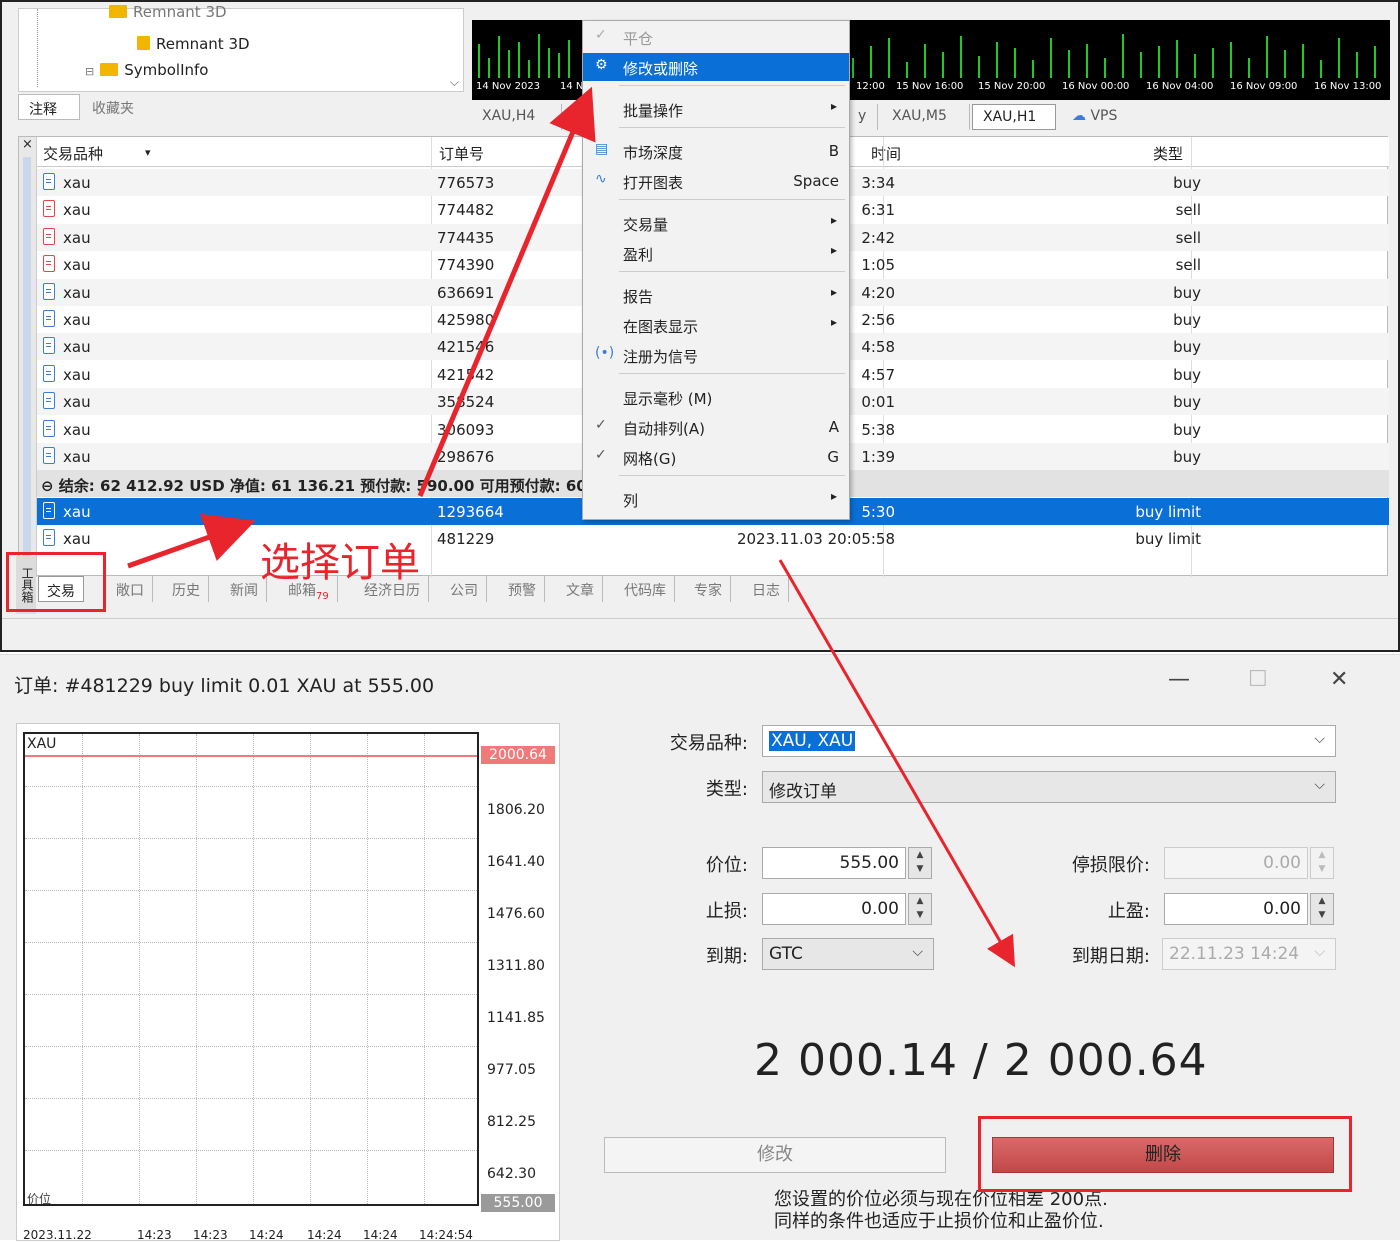  Describe the element at coordinates (454, 82) in the screenshot. I see `scroll-down-icon: ⌵` at that location.